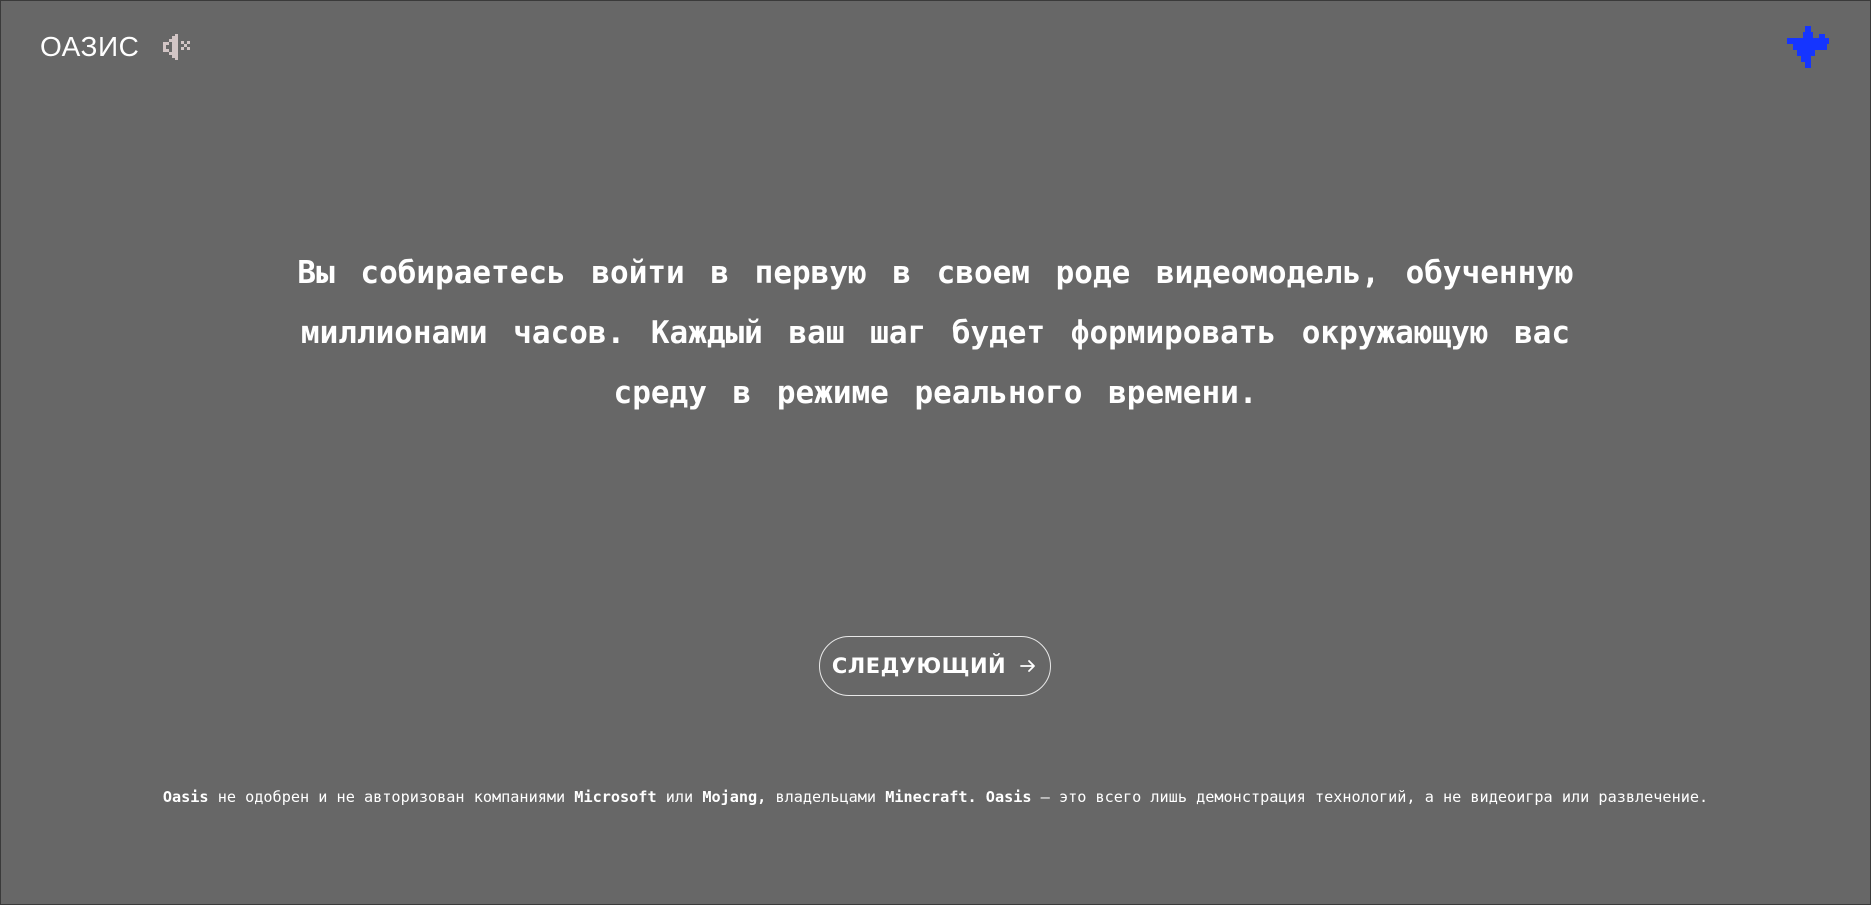 This screenshot has height=905, width=1871. Describe the element at coordinates (734, 797) in the screenshot. I see `disclaimer-mojang: Mojang,` at that location.